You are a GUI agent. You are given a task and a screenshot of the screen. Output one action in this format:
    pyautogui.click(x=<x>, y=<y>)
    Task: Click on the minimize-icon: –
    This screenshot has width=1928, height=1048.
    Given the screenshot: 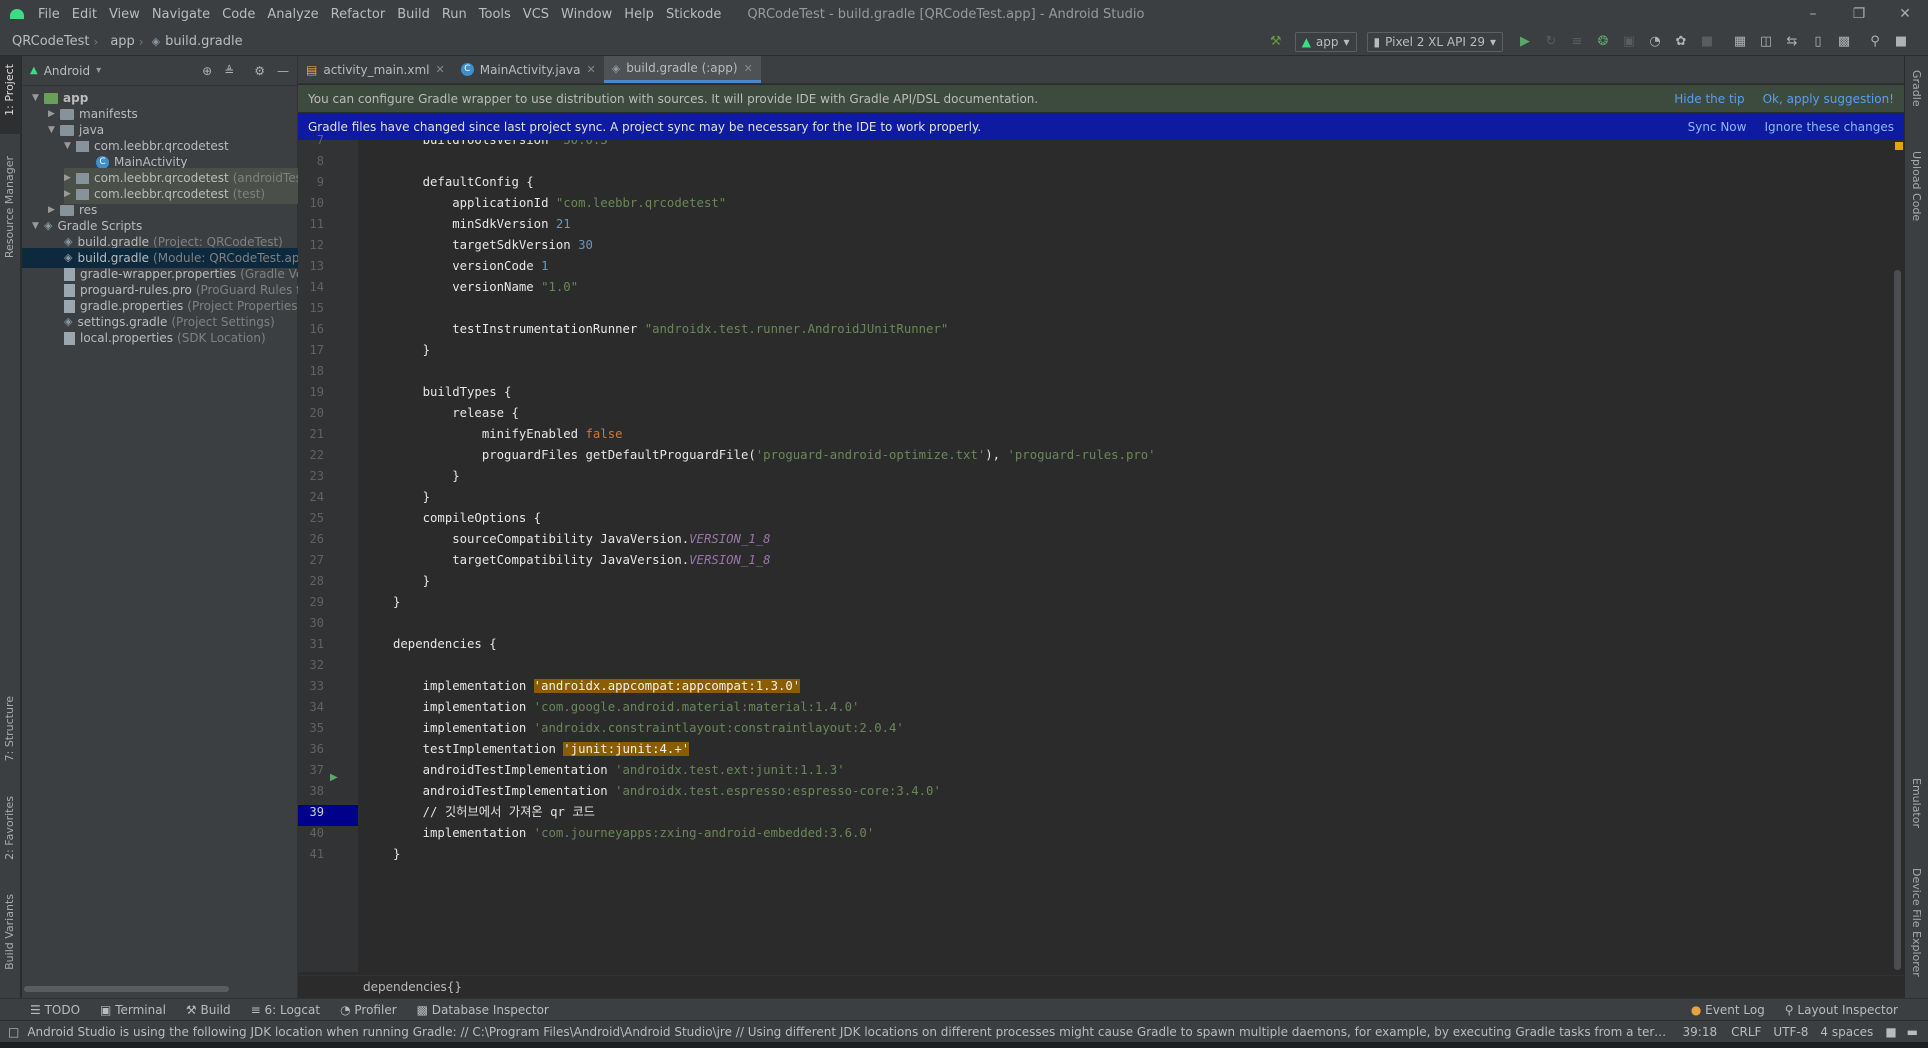 What is the action you would take?
    pyautogui.click(x=1813, y=14)
    